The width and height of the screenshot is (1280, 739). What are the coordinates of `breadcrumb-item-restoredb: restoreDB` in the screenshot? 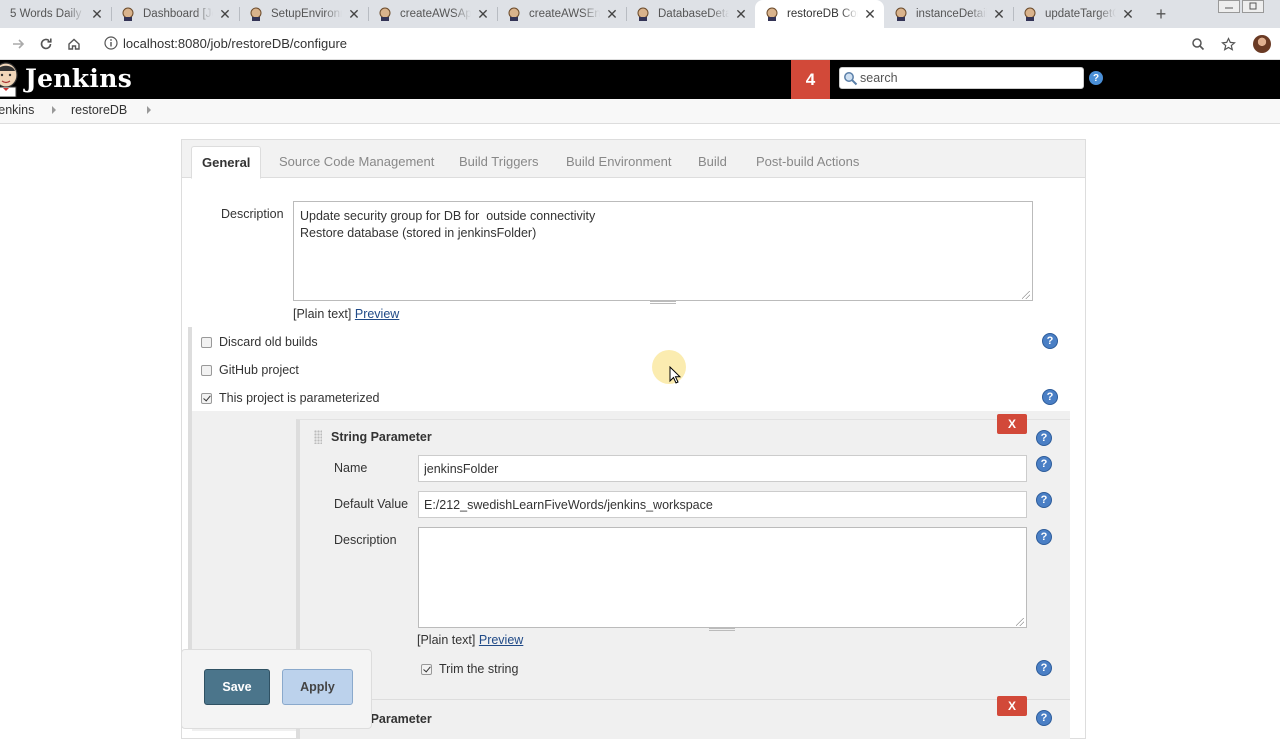 It's located at (99, 110).